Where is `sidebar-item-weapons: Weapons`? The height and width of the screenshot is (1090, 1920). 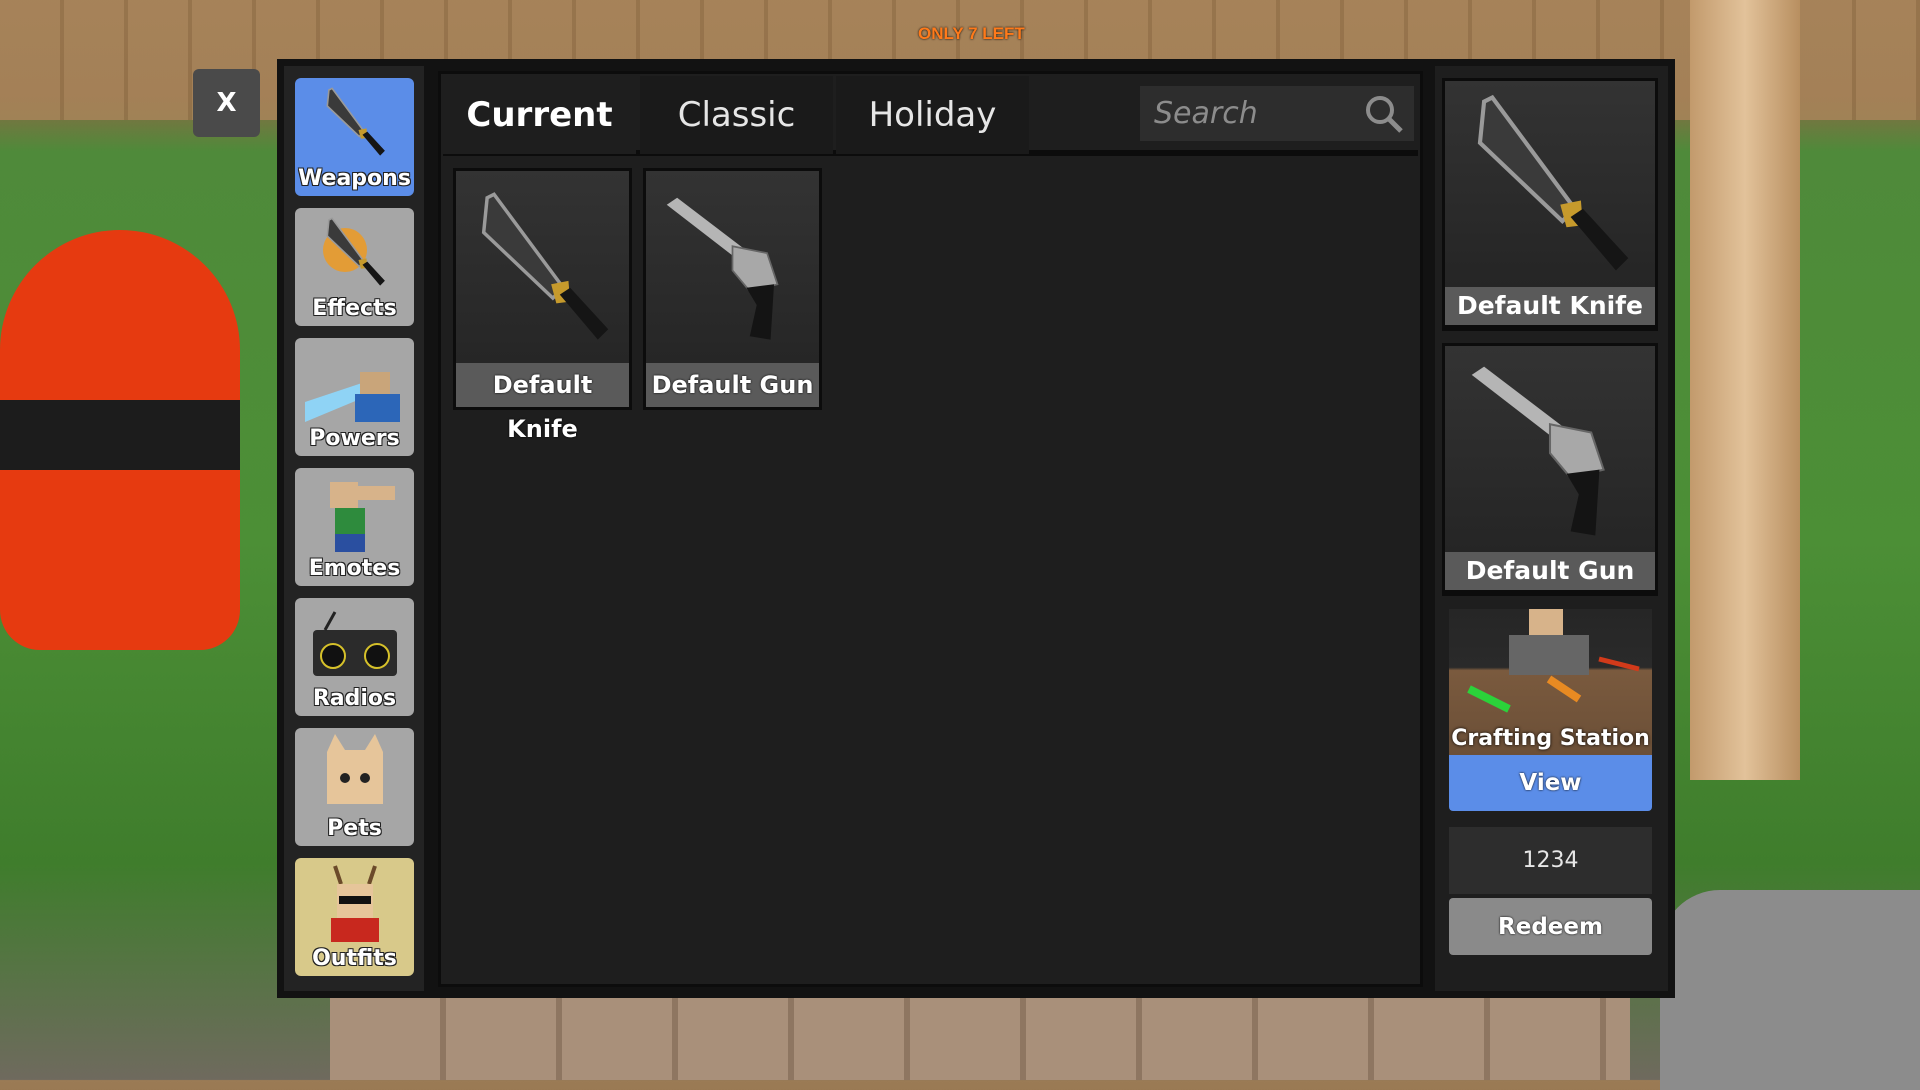 sidebar-item-weapons: Weapons is located at coordinates (354, 137).